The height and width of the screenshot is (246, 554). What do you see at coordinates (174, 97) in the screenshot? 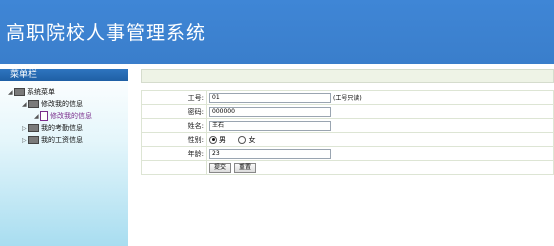
I see `id-label: 工号:` at bounding box center [174, 97].